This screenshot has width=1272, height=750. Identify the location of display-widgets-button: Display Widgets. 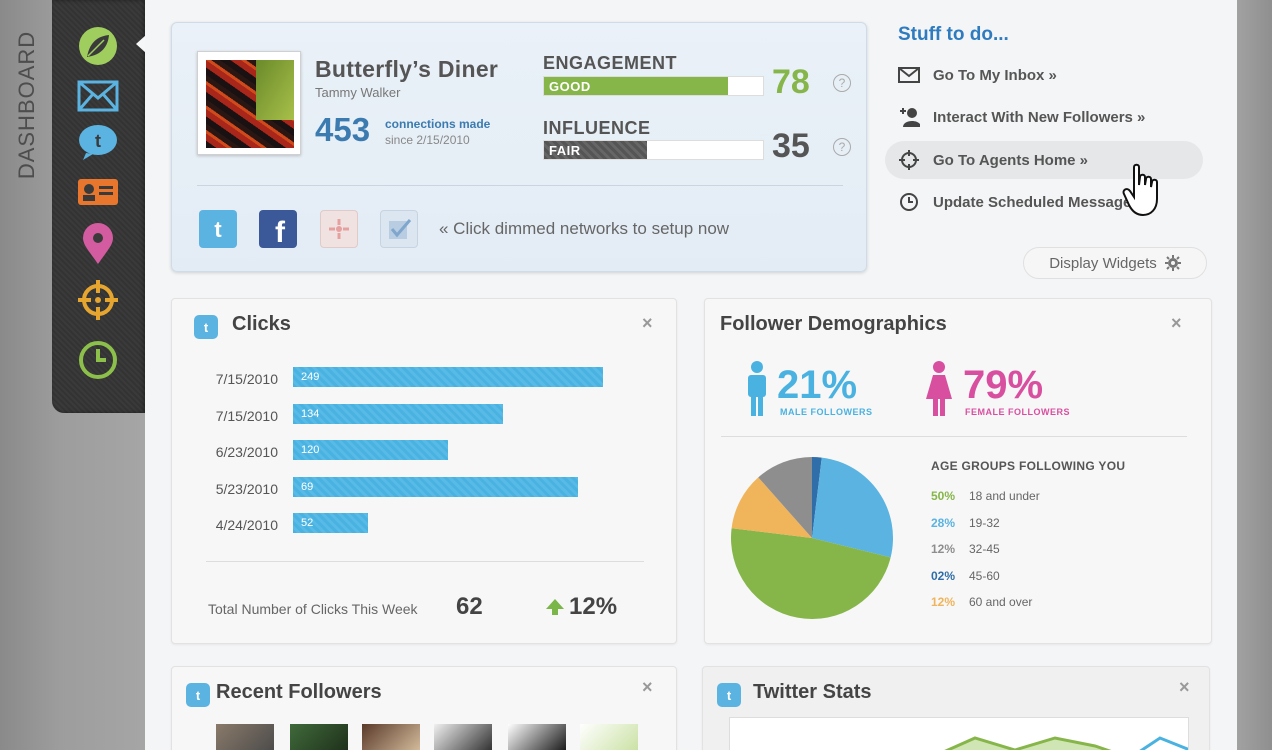
(1115, 263).